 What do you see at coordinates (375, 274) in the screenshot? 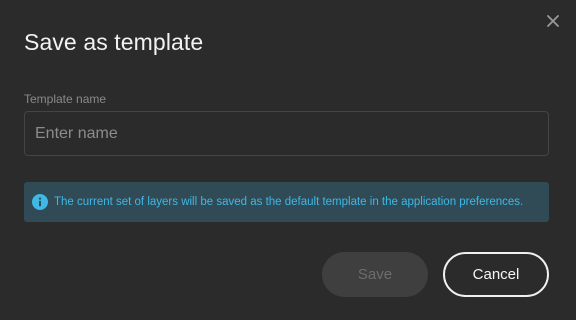
I see `save-button: Save` at bounding box center [375, 274].